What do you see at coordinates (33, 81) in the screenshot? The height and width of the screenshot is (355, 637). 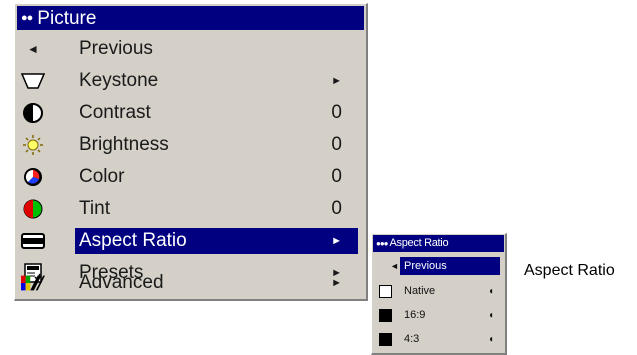 I see `keystone-icon` at bounding box center [33, 81].